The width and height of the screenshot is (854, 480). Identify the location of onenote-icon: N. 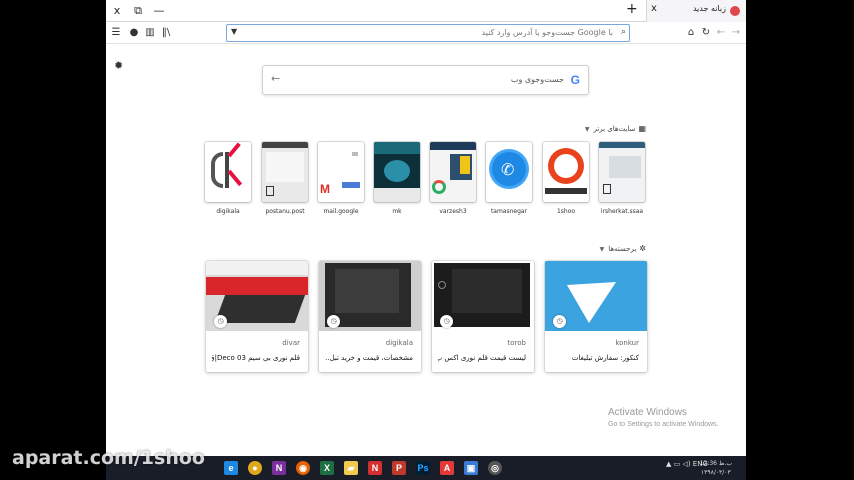
(279, 468).